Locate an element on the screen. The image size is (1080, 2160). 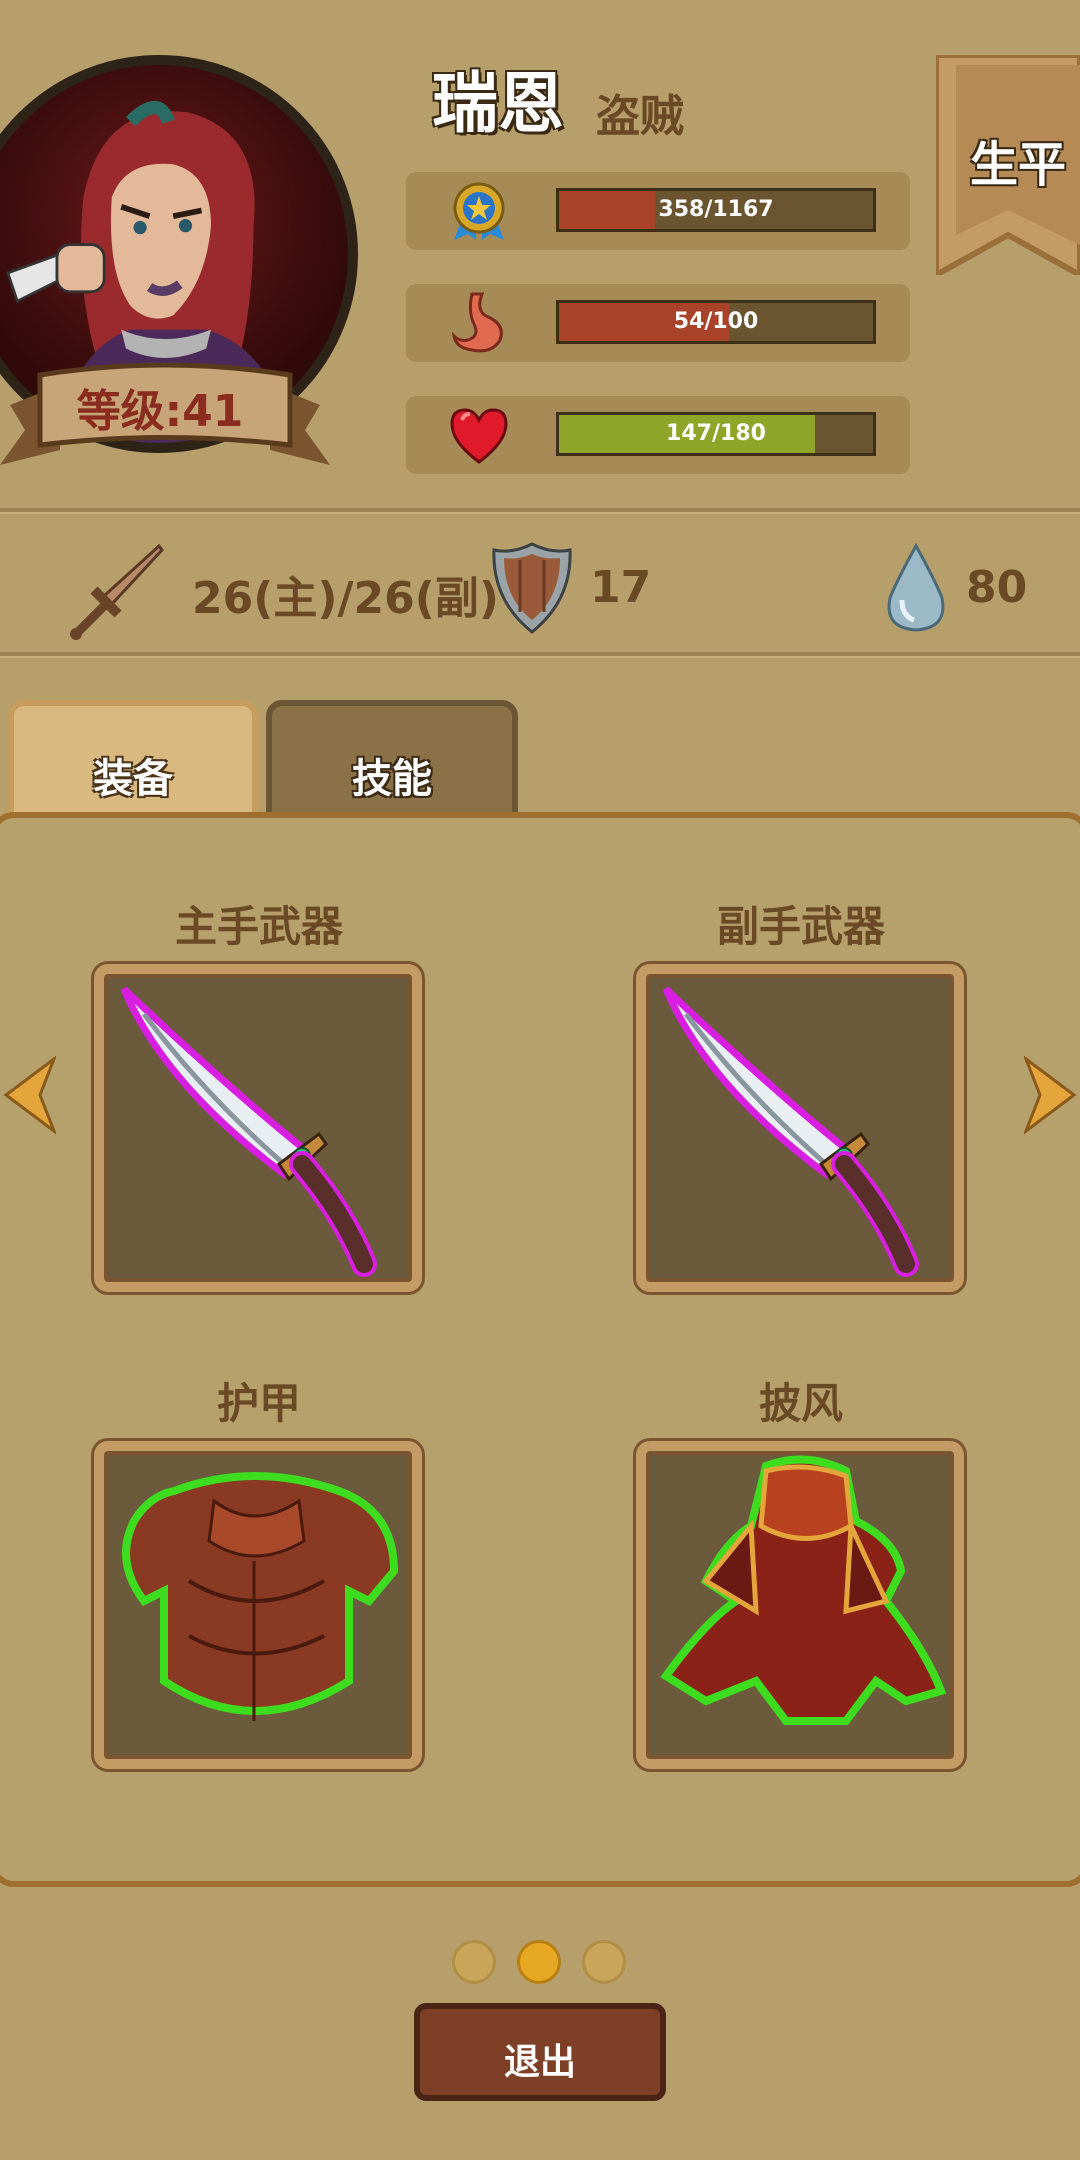
defense-value: 17 is located at coordinates (621, 587).